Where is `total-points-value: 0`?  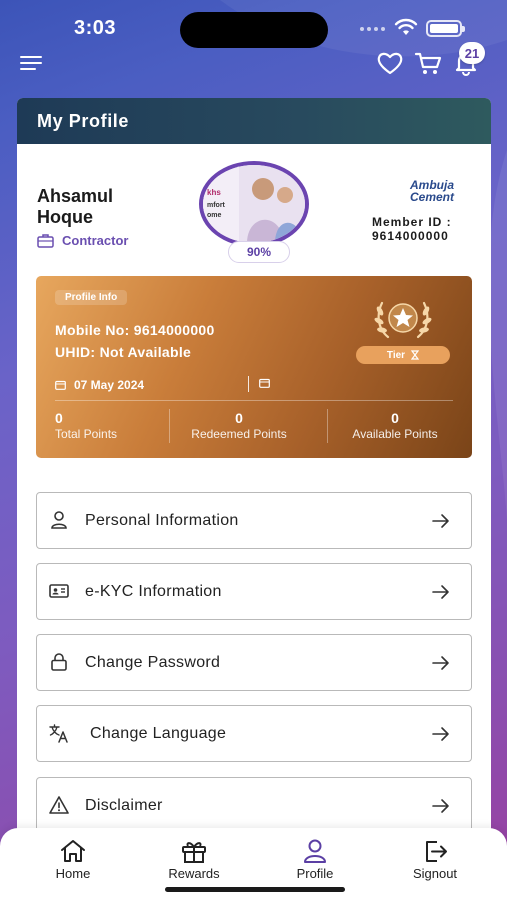 total-points-value: 0 is located at coordinates (59, 418).